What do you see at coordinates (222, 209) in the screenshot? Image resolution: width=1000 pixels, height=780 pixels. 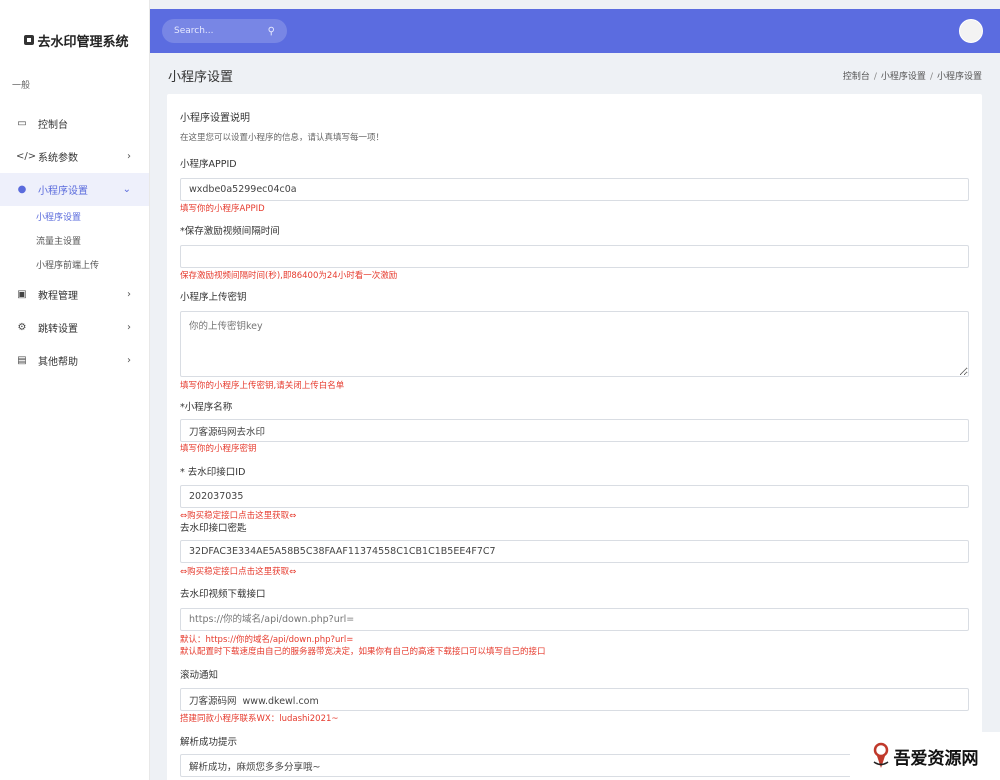 I see `appid-help: 填写你的小程序APPID` at bounding box center [222, 209].